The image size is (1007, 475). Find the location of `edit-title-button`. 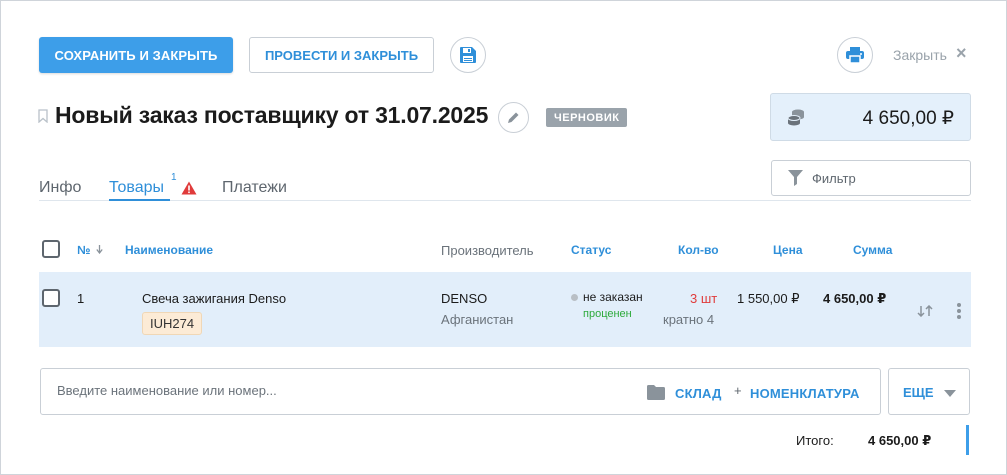

edit-title-button is located at coordinates (513, 117).